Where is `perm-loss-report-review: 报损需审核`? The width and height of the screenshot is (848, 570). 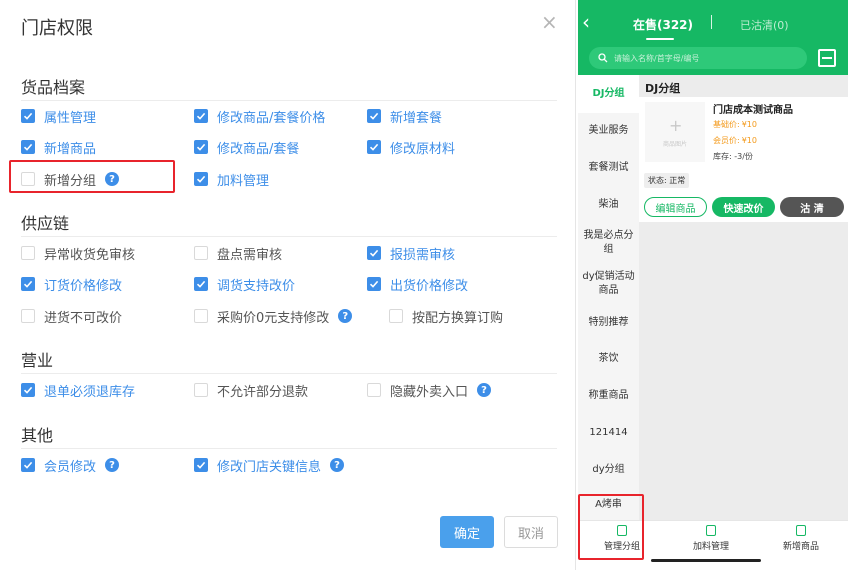 perm-loss-report-review: 报损需审核 is located at coordinates (411, 253).